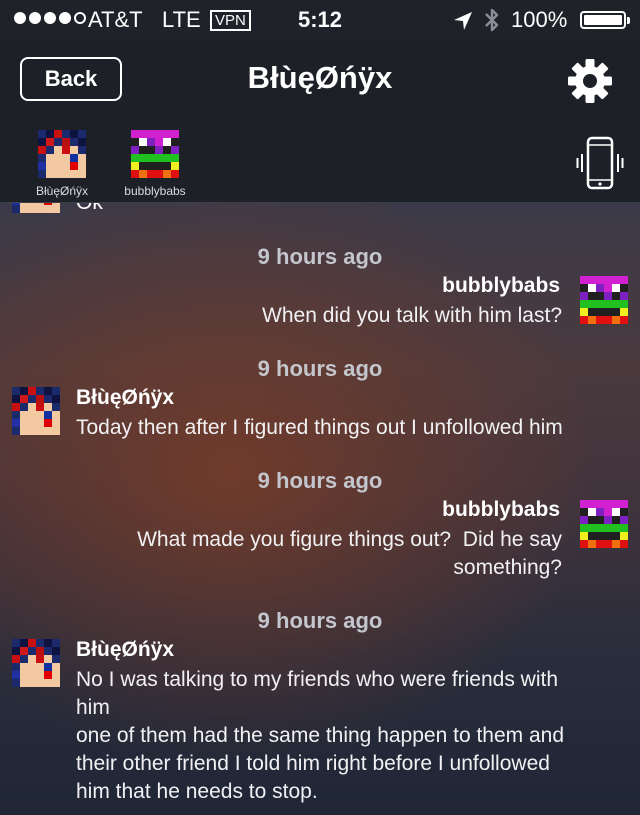  Describe the element at coordinates (197, 791) in the screenshot. I see `message-line: him that he needs to stop.` at that location.